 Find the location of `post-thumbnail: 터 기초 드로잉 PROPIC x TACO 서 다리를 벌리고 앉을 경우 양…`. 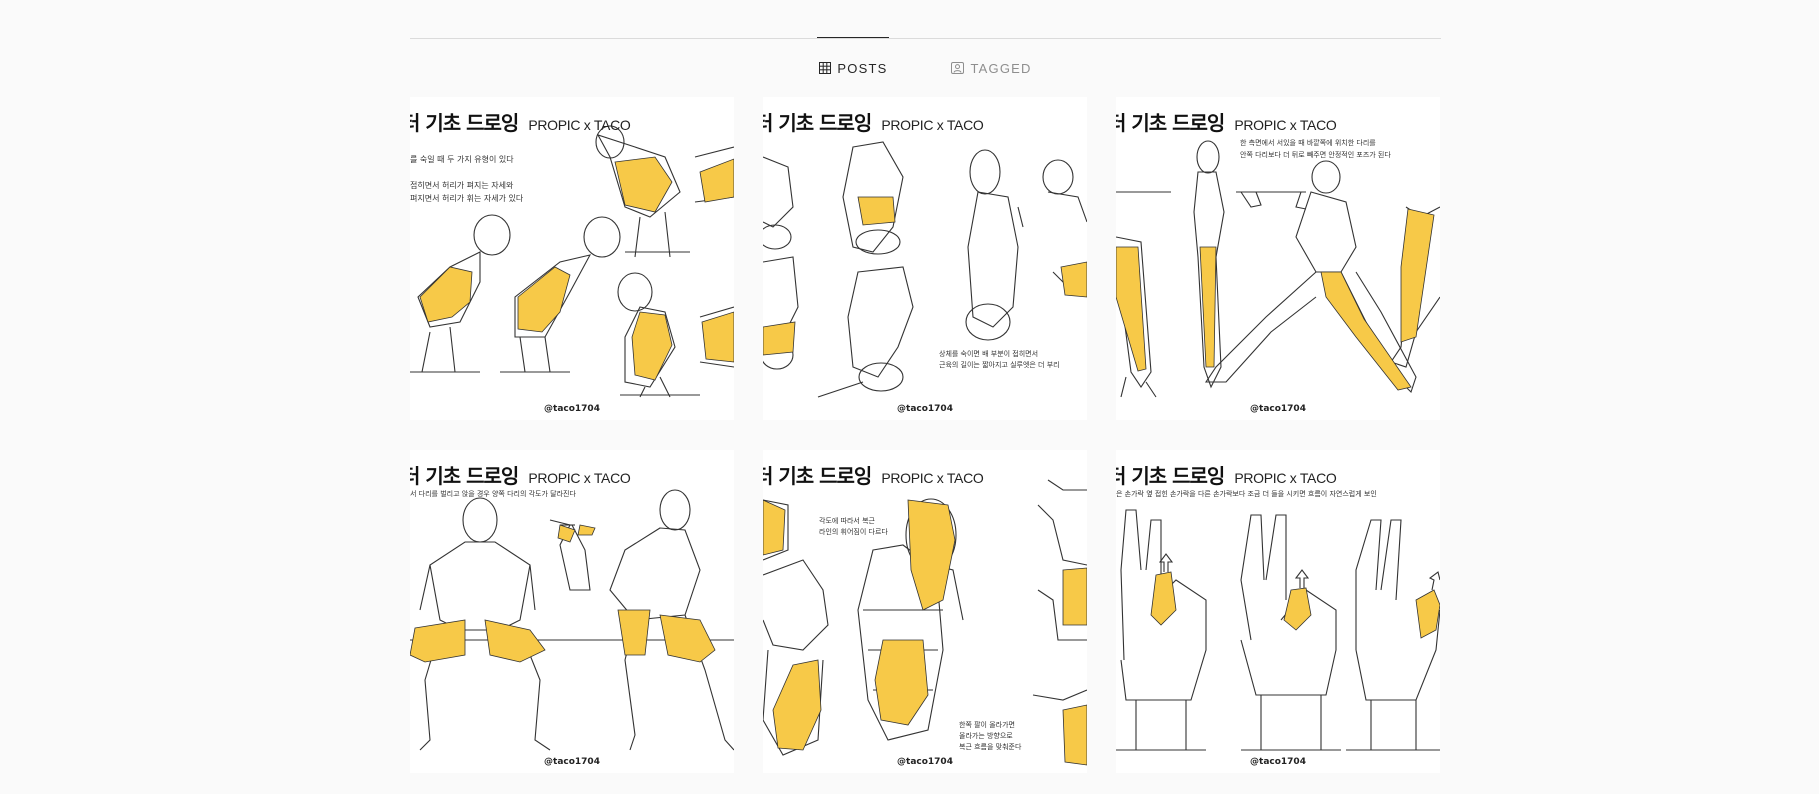

post-thumbnail: 터 기초 드로잉 PROPIC x TACO 서 다리를 벌리고 앉을 경우 양… is located at coordinates (572, 611).